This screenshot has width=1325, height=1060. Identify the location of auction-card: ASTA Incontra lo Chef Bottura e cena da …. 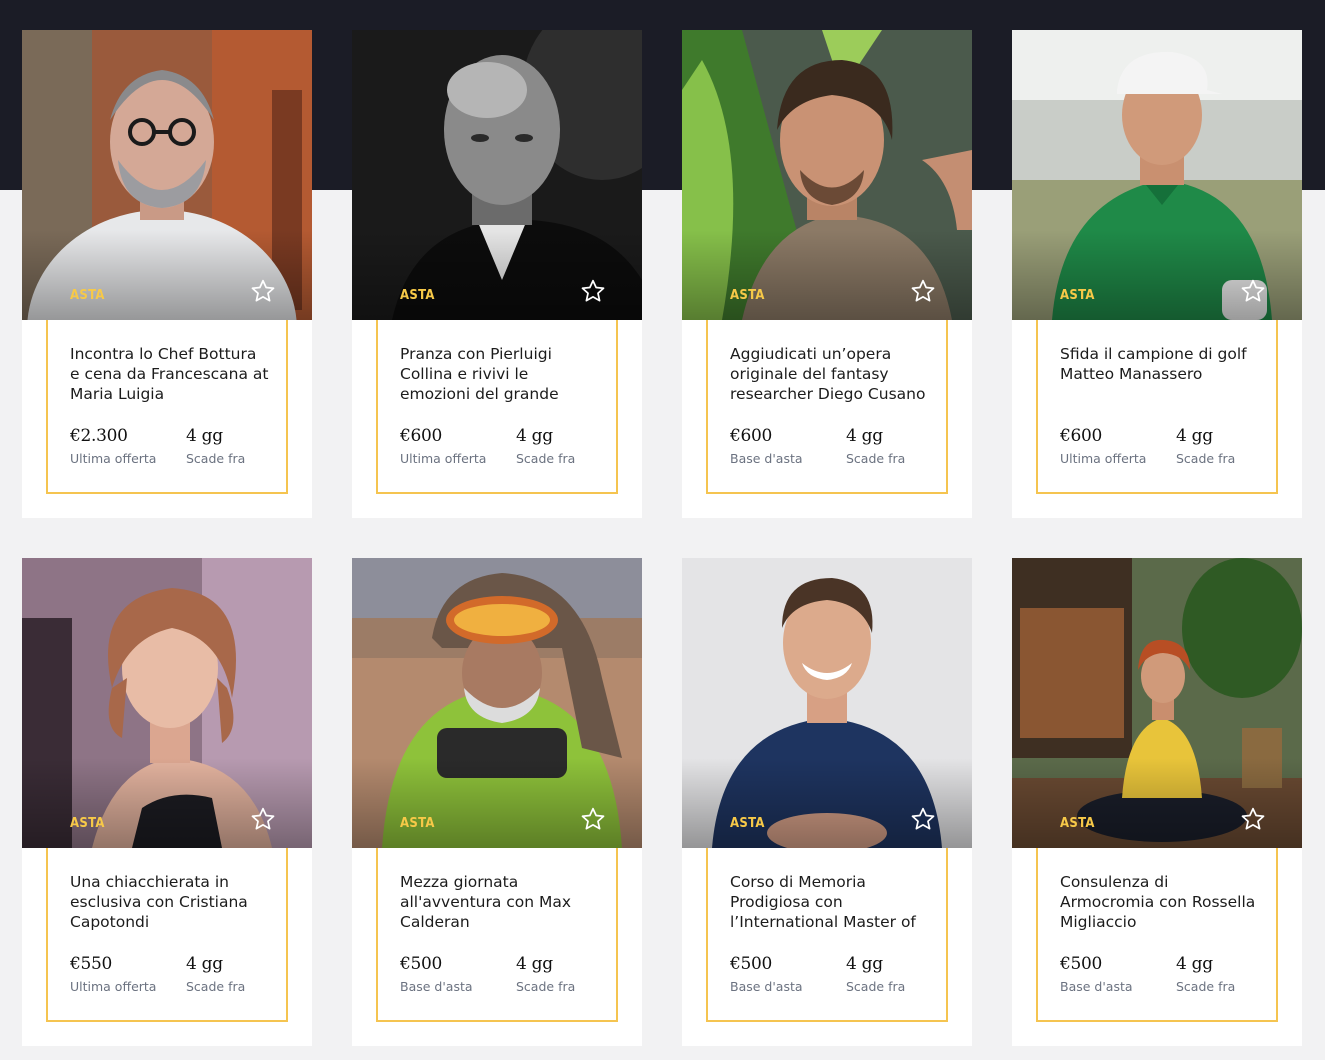
(167, 274).